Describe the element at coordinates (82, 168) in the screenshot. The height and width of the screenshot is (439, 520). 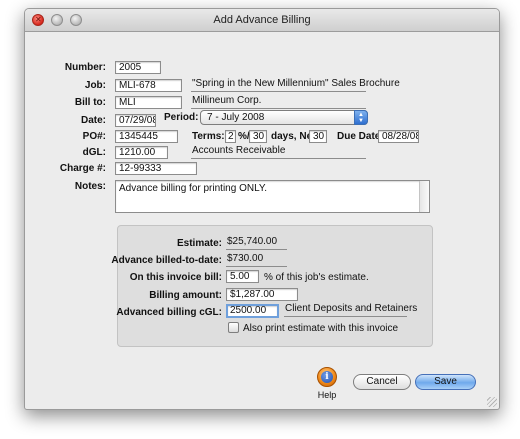
I see `charge-label: Charge #:` at that location.